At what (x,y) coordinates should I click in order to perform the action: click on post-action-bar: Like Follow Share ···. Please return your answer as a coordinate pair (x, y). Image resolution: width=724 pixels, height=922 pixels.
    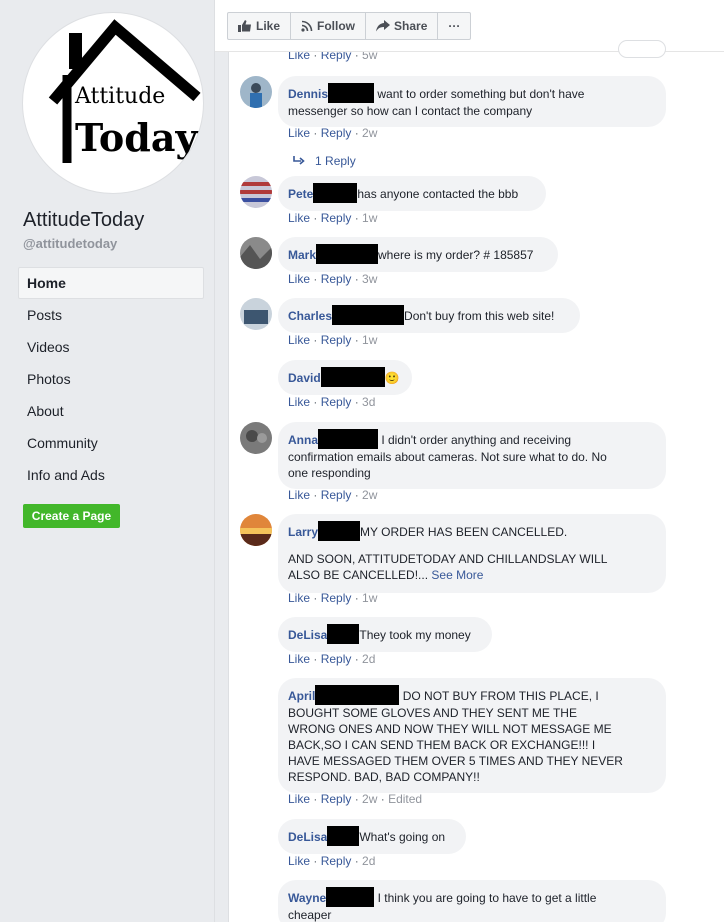
    Looking at the image, I should click on (469, 29).